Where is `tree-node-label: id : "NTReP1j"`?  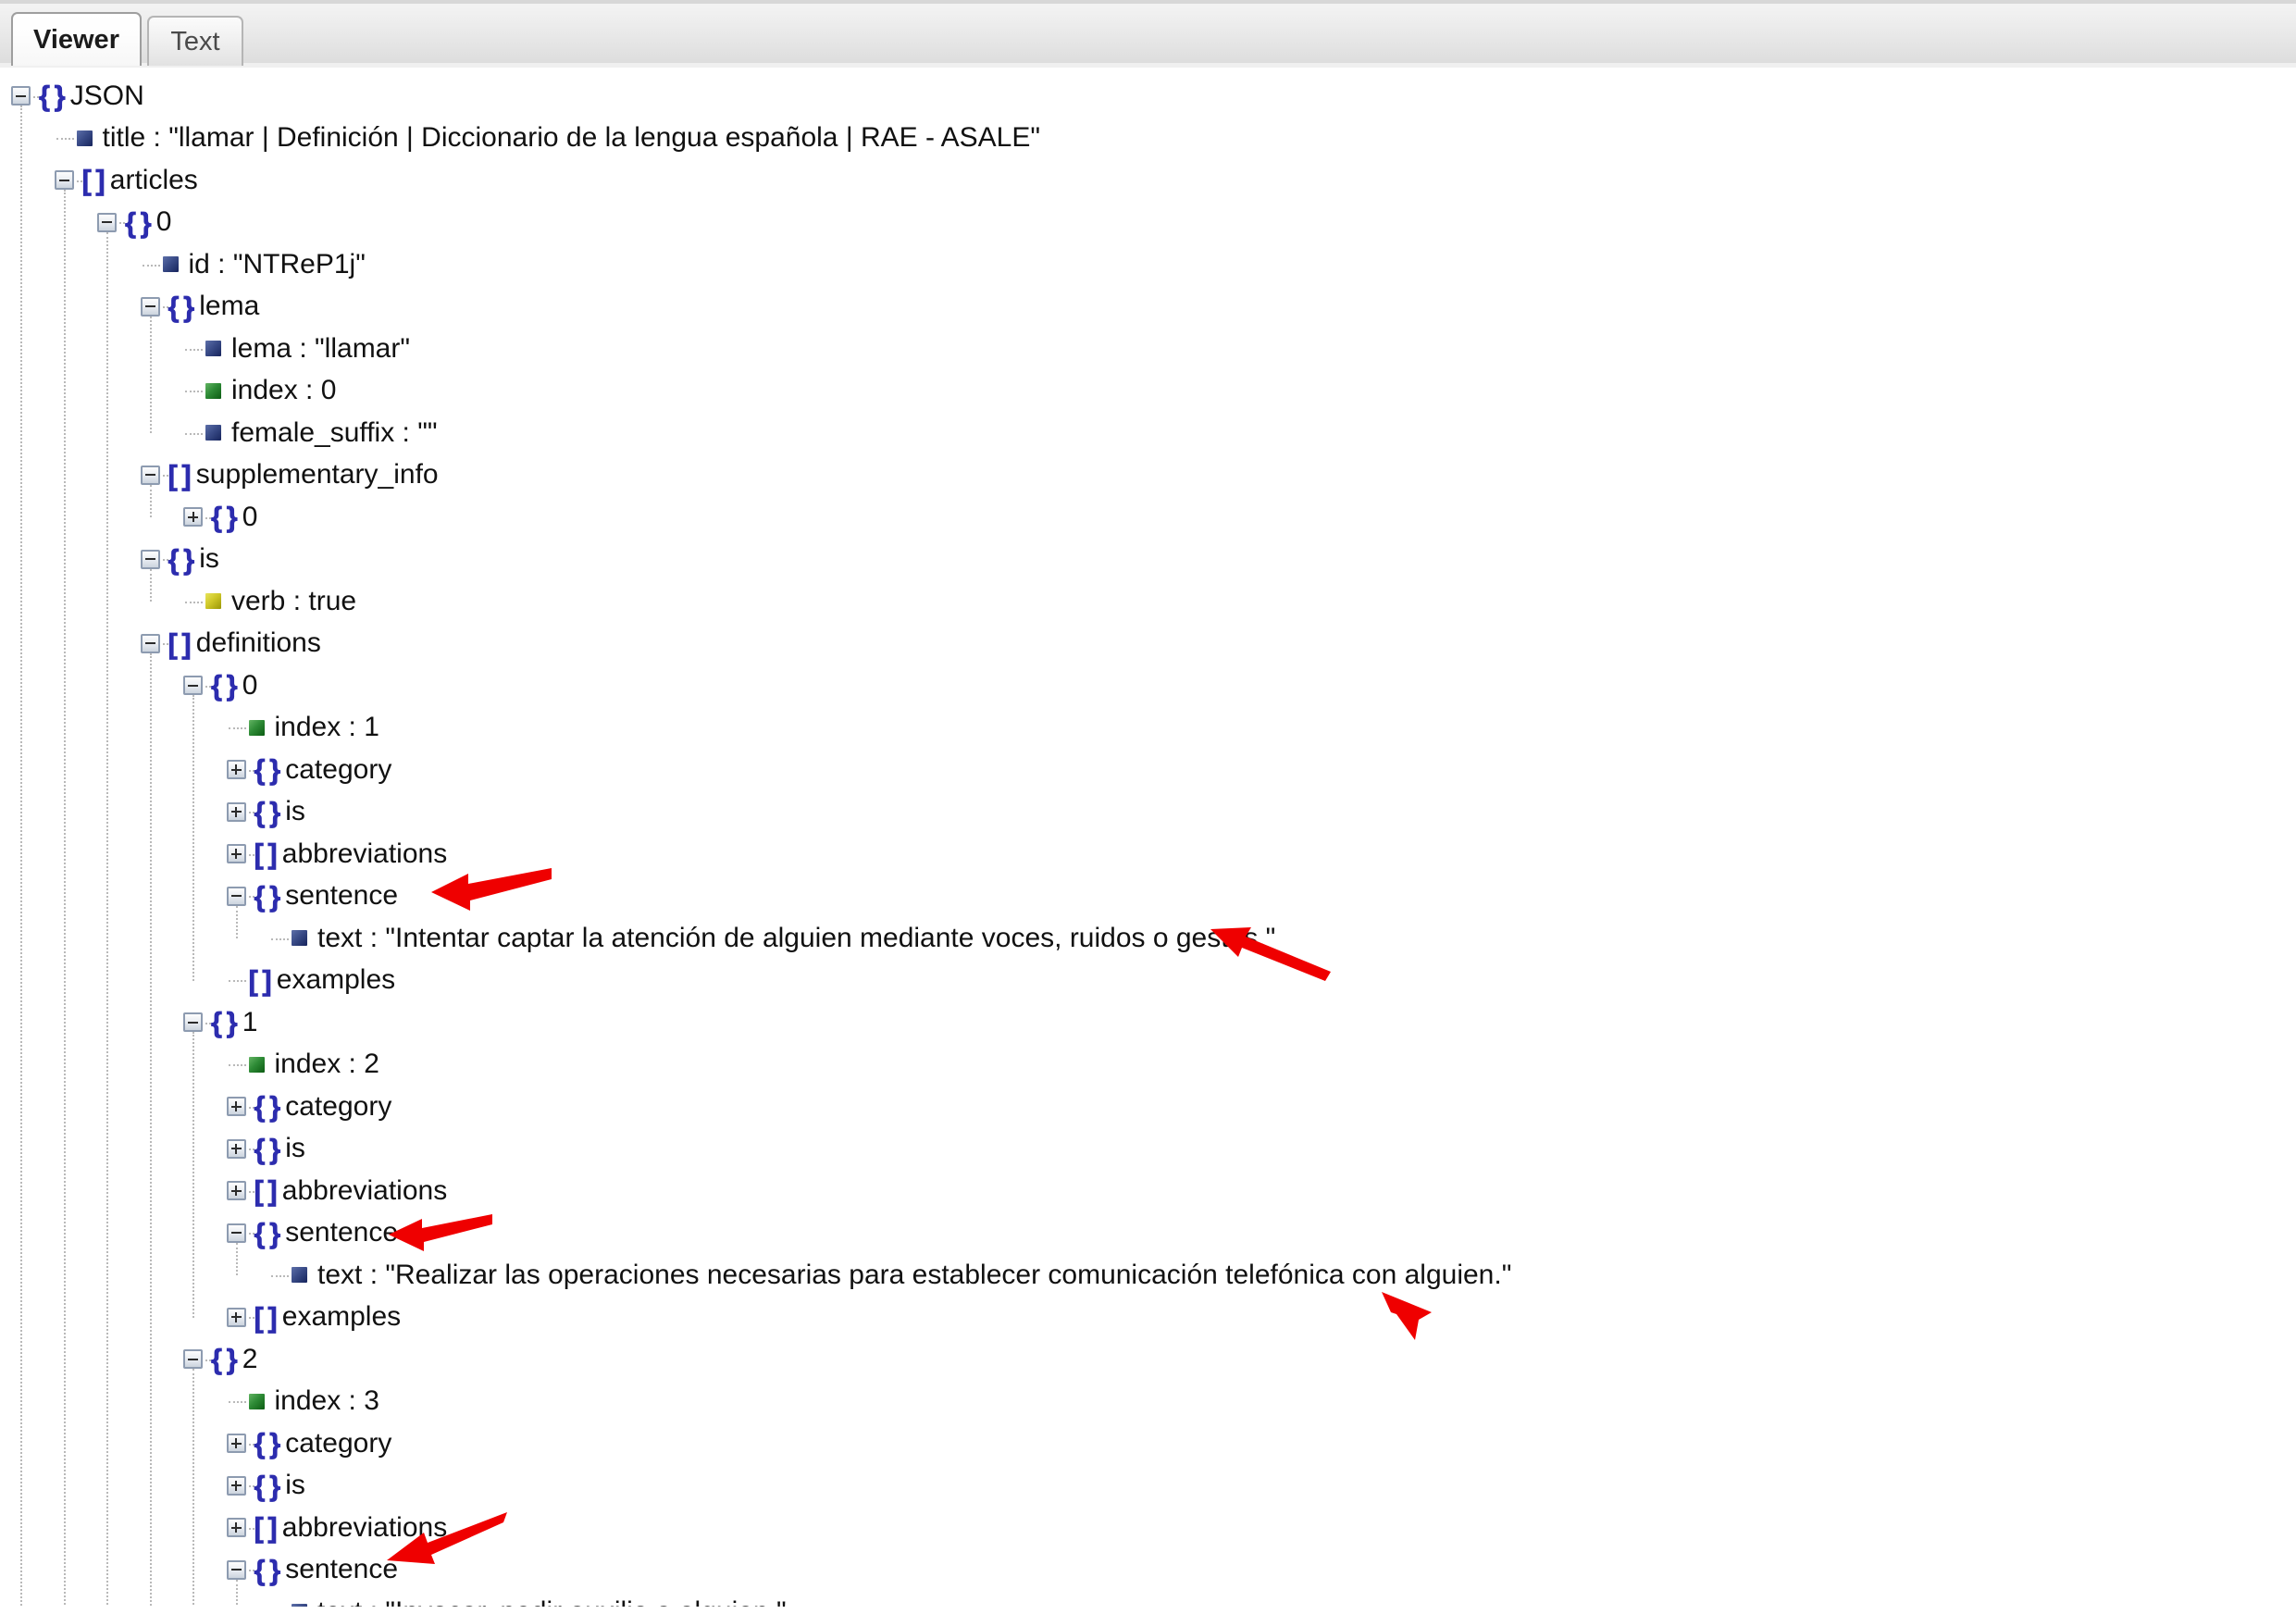
tree-node-label: id : "NTReP1j" is located at coordinates (277, 263).